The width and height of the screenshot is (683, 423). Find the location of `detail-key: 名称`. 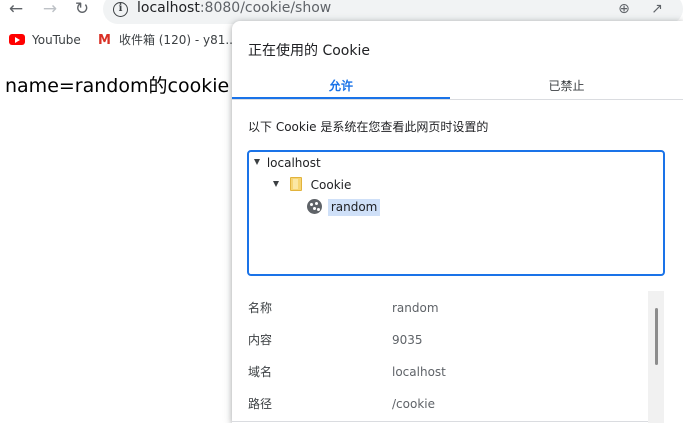

detail-key: 名称 is located at coordinates (260, 308).